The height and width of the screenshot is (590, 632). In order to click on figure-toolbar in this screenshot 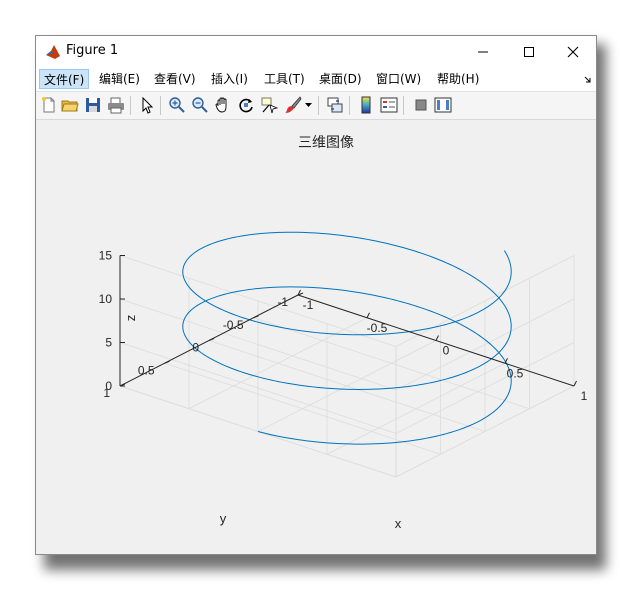, I will do `click(316, 106)`.